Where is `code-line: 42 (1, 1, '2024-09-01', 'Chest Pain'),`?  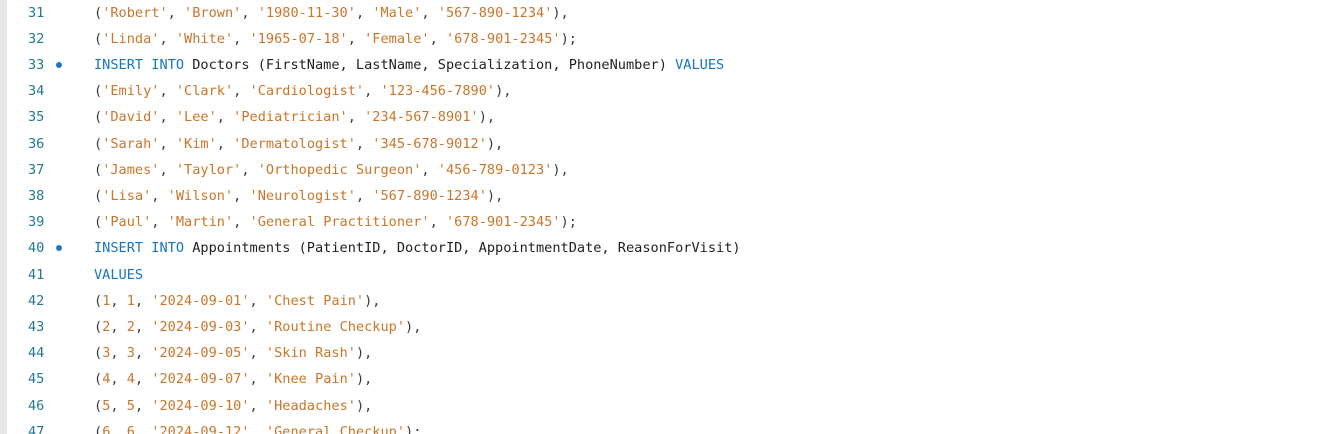 code-line: 42 (1, 1, '2024-09-01', 'Chest Pain'), is located at coordinates (667, 301).